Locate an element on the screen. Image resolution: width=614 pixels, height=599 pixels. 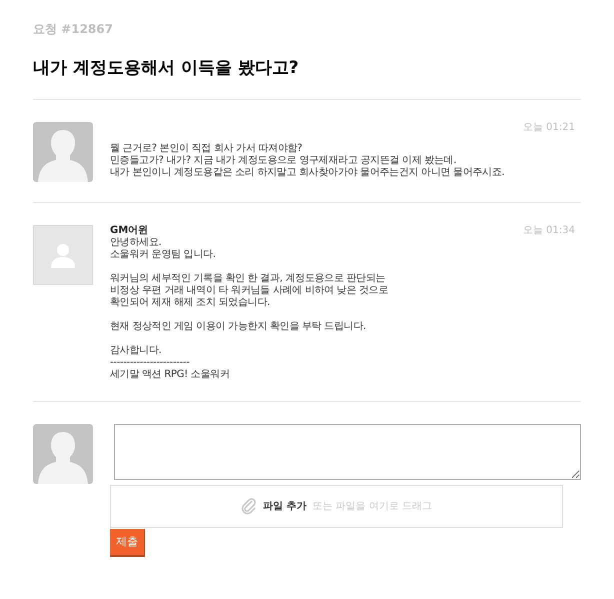
comment-paragraph: 워커님의 세부적인 기록을 확인 한 결과, 계정도용으로 판단되는 비정상 우편 거래 내역이 타 워커님들 사례에 비하여 낮은 것으로 확인되어 제재 해제 조치 되었습니다. is located at coordinates (250, 290).